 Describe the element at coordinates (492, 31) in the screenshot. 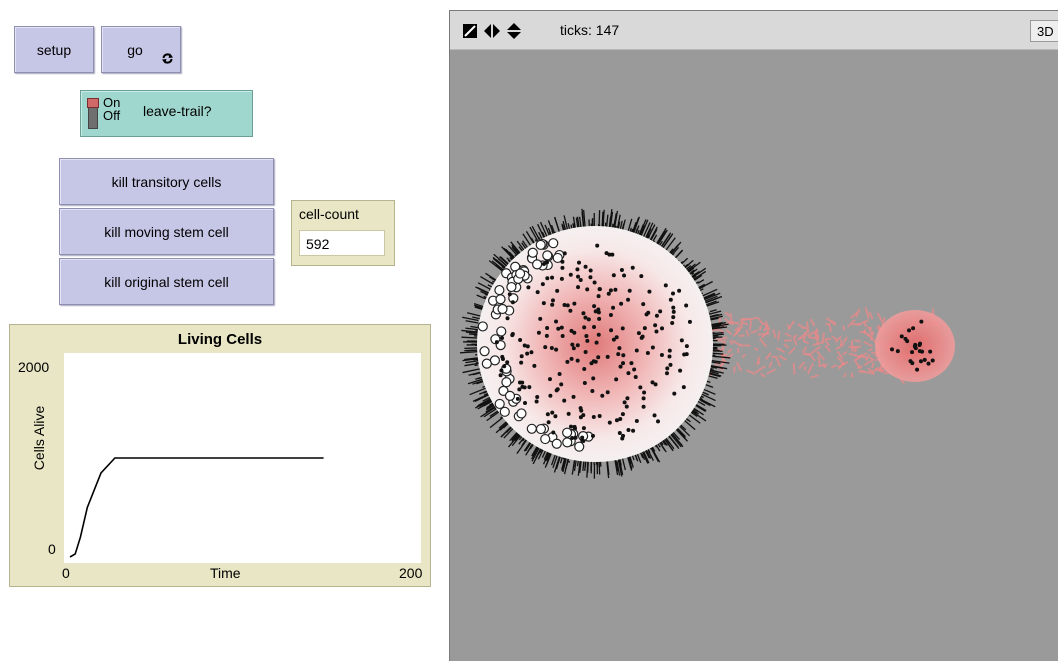

I see `horizontal-arrows-icon` at that location.